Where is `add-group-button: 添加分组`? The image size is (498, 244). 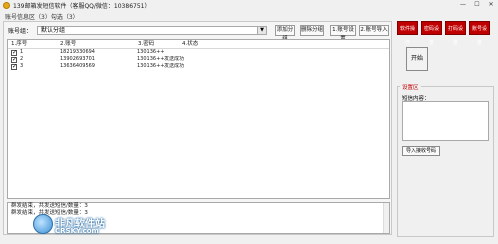
add-group-button: 添加分组 is located at coordinates (285, 33).